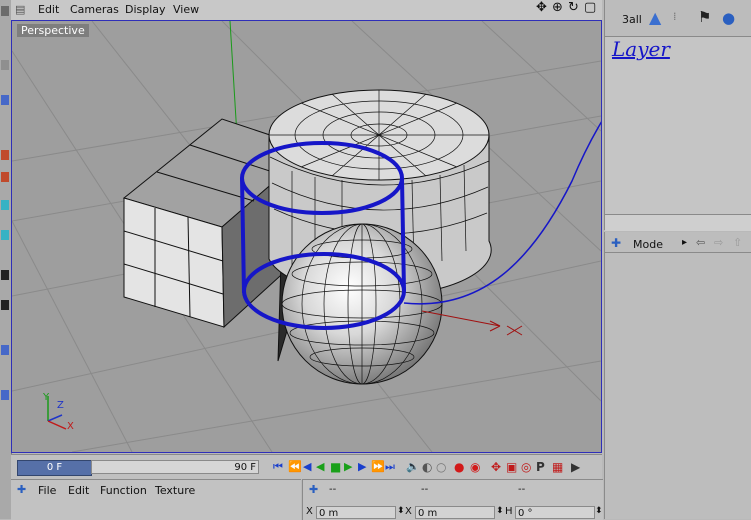 Image resolution: width=751 pixels, height=520 pixels. Describe the element at coordinates (390, 467) in the screenshot. I see `goto-end-icon: ⏭` at that location.